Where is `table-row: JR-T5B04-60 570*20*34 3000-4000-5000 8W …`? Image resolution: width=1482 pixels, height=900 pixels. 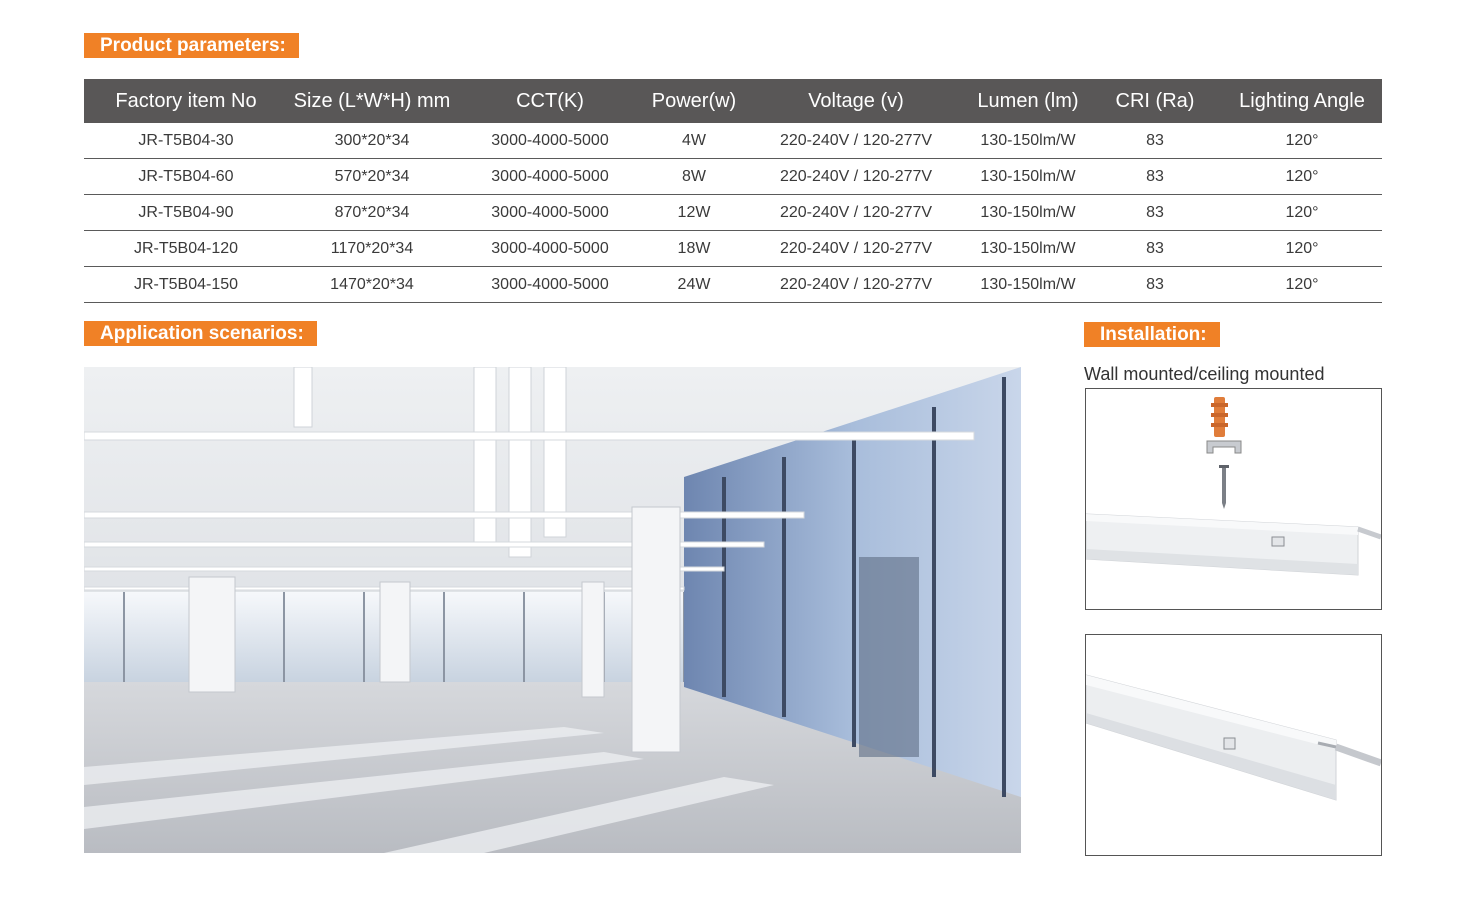 table-row: JR-T5B04-60 570*20*34 3000-4000-5000 8W … is located at coordinates (733, 176).